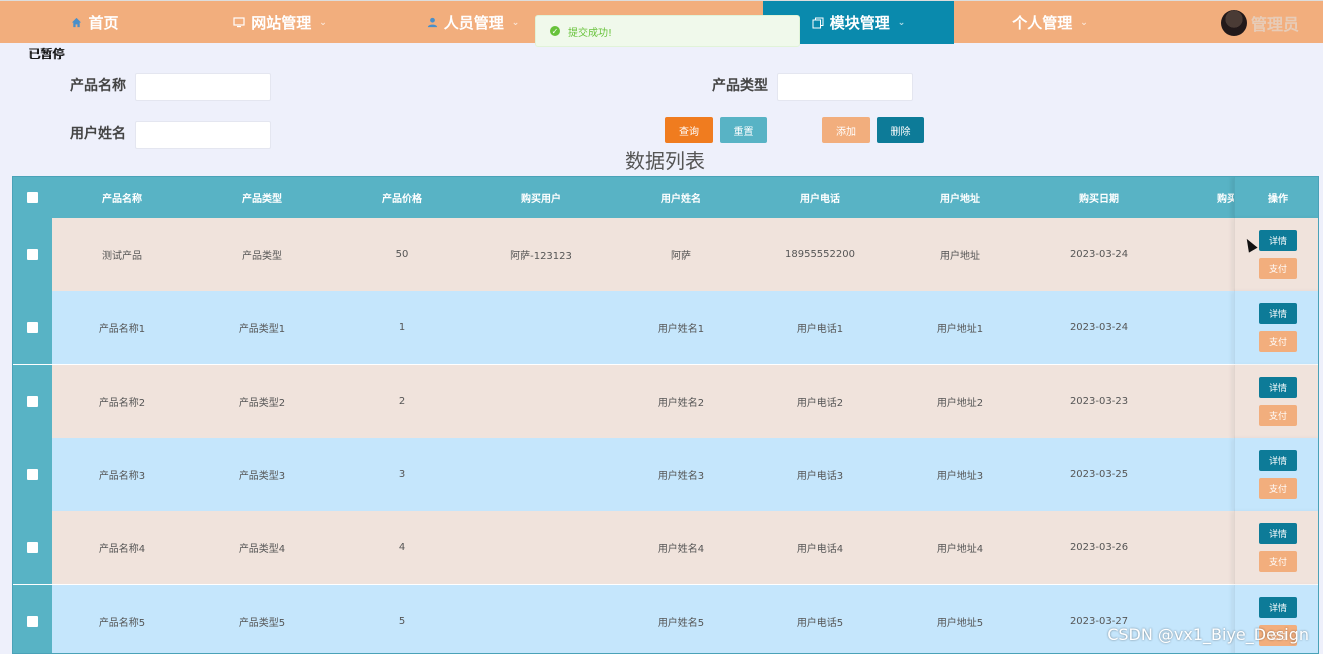  I want to click on nav-item-label: 模块管理, so click(859, 23).